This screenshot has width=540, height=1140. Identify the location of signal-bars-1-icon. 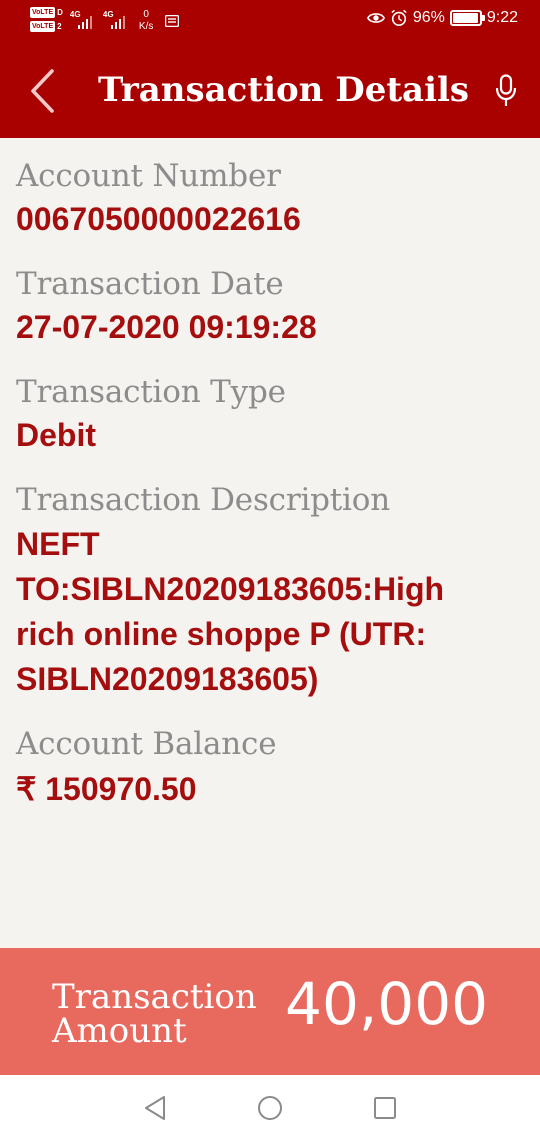
(84, 22).